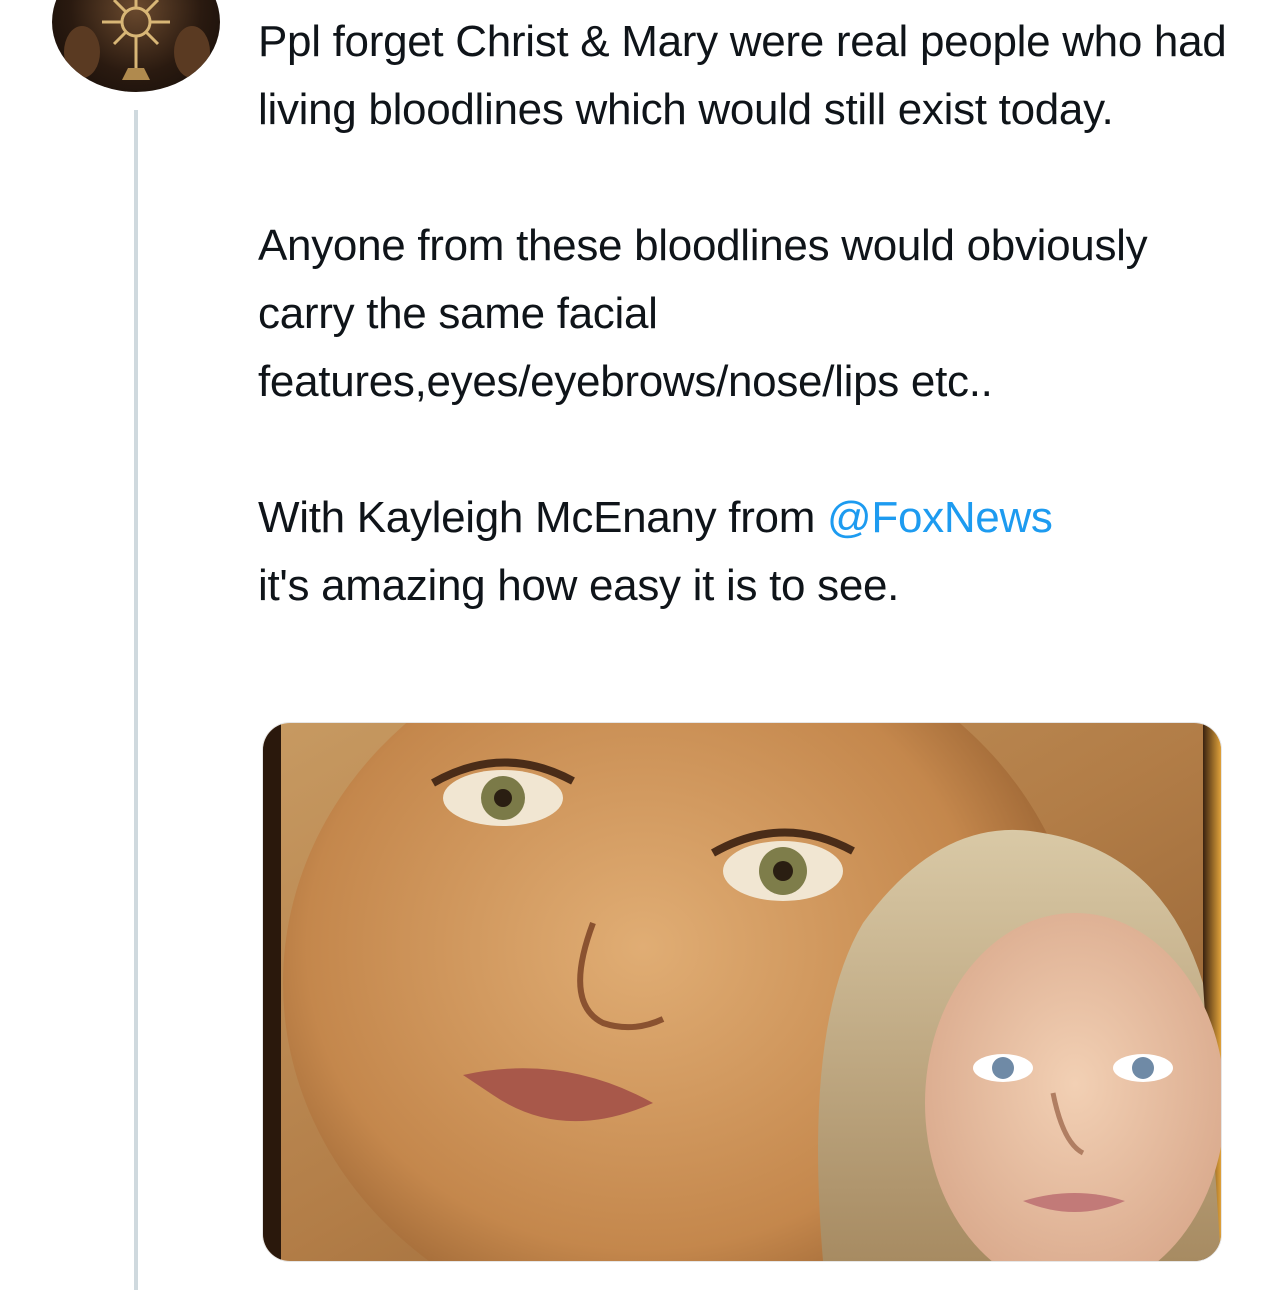  Describe the element at coordinates (137, 40) in the screenshot. I see `monstrance-avatar-icon` at that location.